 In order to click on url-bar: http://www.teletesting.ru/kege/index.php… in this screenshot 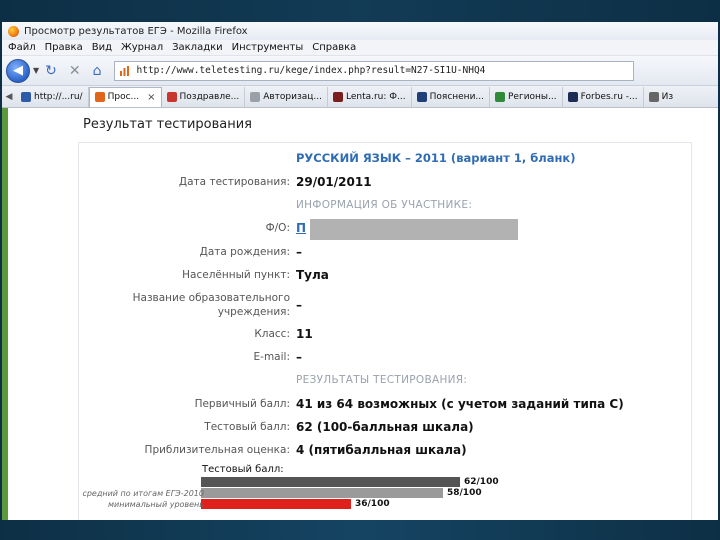, I will do `click(373, 70)`.